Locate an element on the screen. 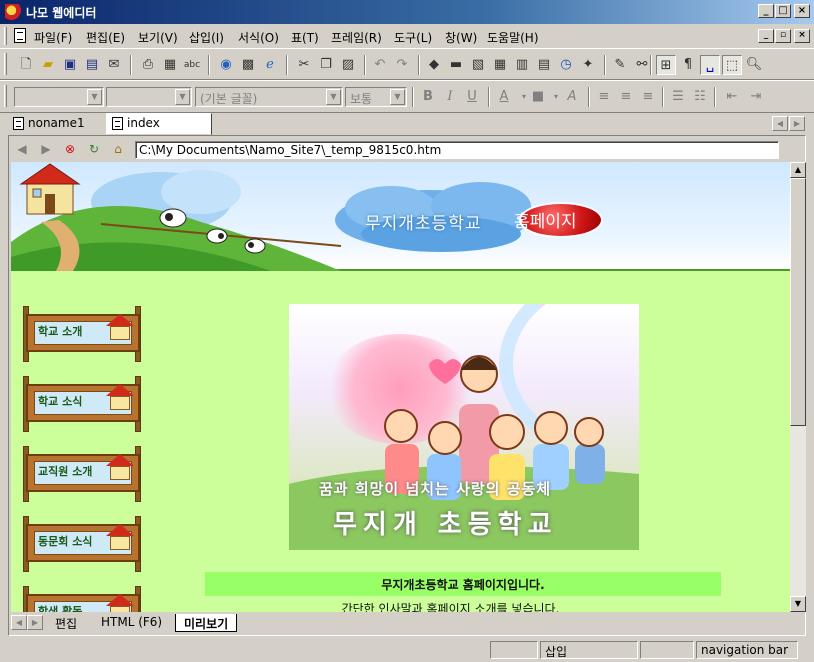 This screenshot has width=814, height=662. close-button: × is located at coordinates (802, 11).